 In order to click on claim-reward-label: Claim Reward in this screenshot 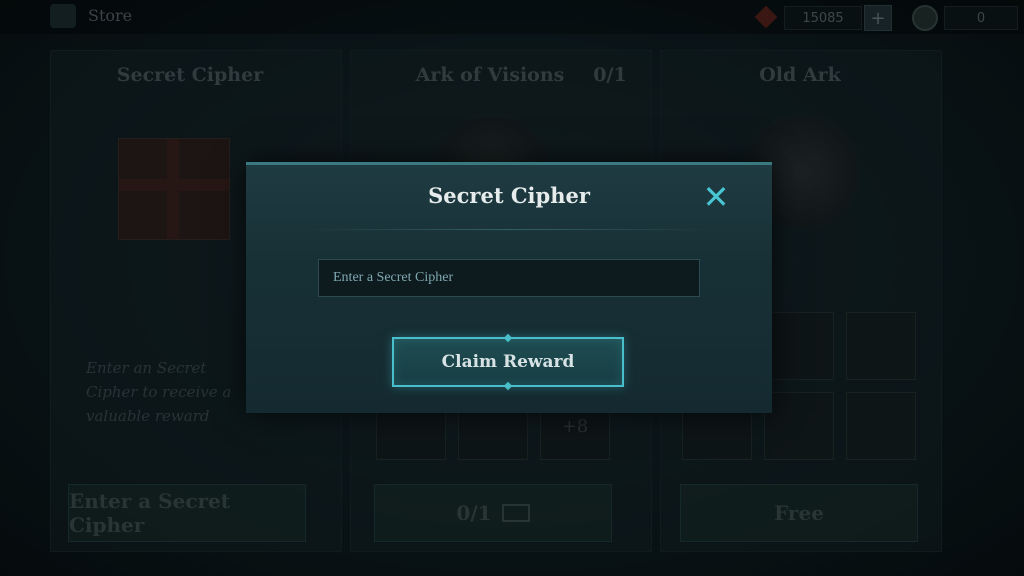, I will do `click(508, 362)`.